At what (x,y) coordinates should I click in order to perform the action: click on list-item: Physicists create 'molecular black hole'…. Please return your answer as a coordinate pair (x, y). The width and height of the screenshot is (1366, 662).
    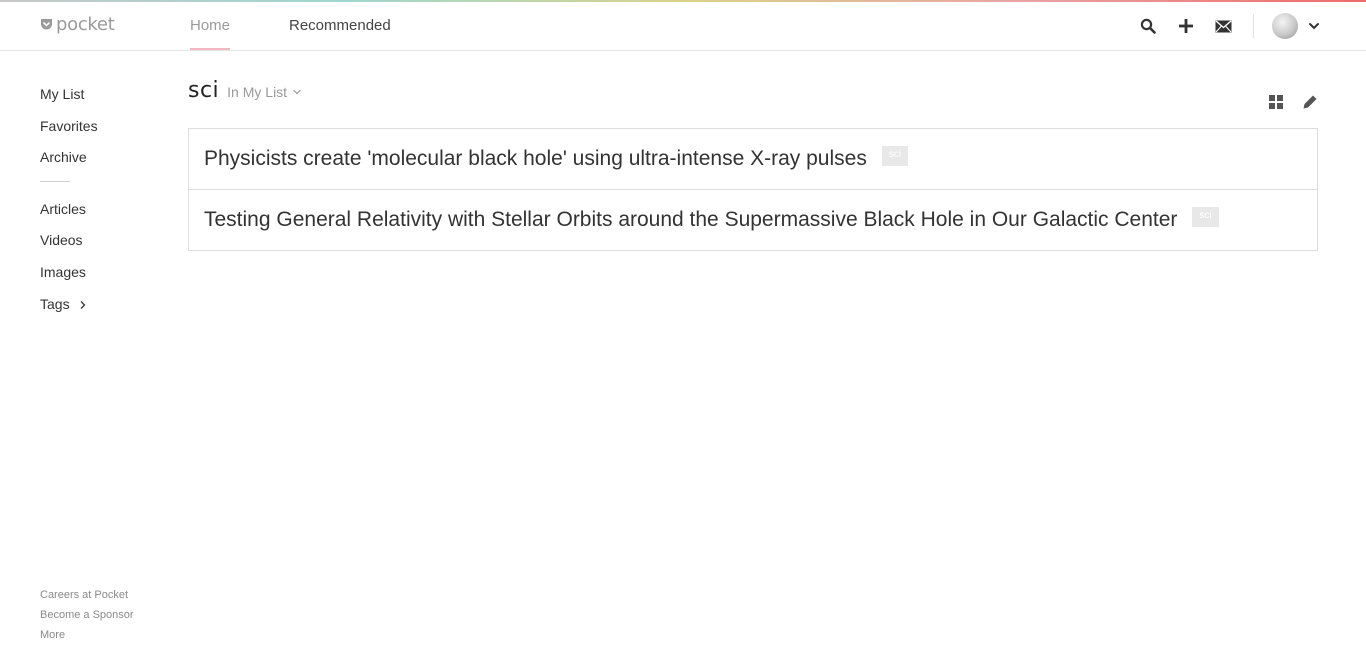
    Looking at the image, I should click on (753, 159).